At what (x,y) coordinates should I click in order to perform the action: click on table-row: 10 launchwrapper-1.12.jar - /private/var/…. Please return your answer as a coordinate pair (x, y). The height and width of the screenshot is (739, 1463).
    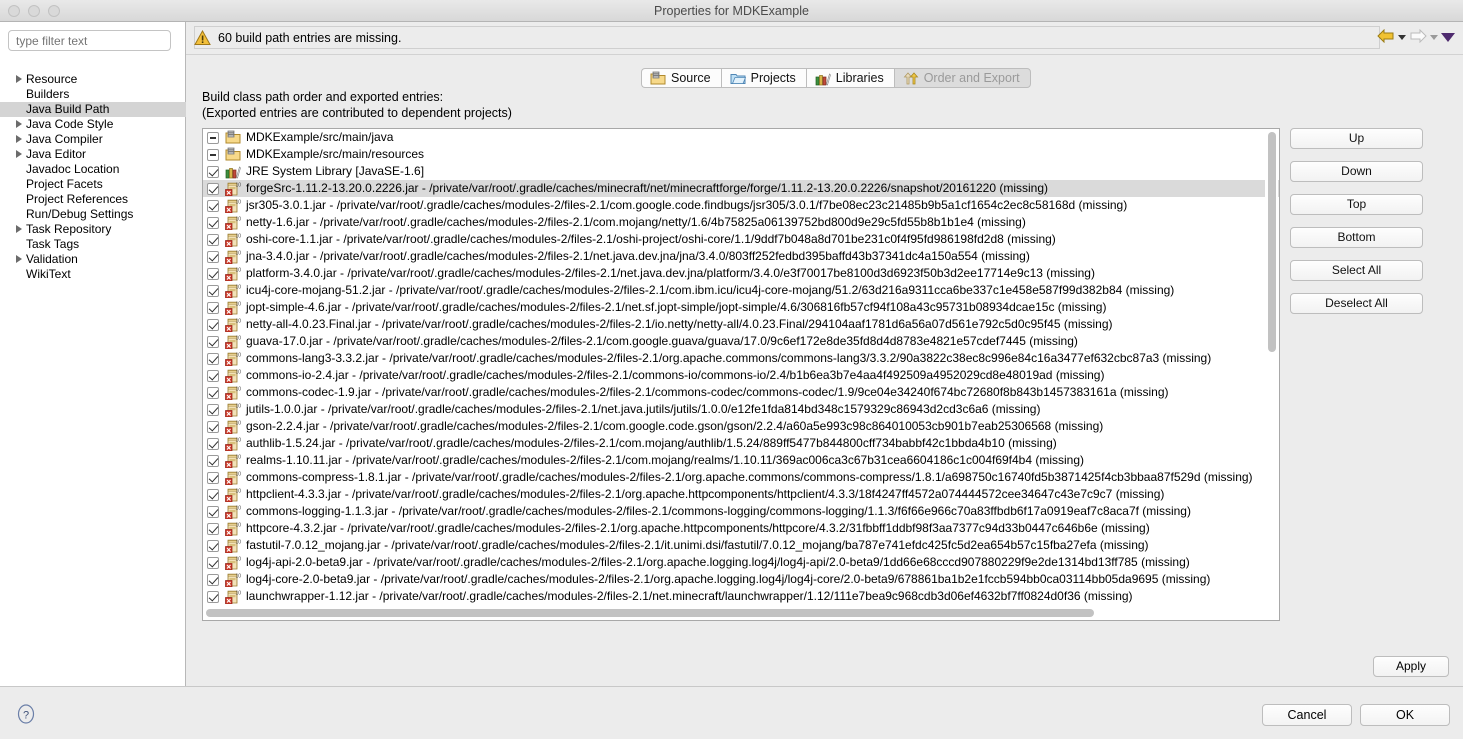
    Looking at the image, I should click on (741, 596).